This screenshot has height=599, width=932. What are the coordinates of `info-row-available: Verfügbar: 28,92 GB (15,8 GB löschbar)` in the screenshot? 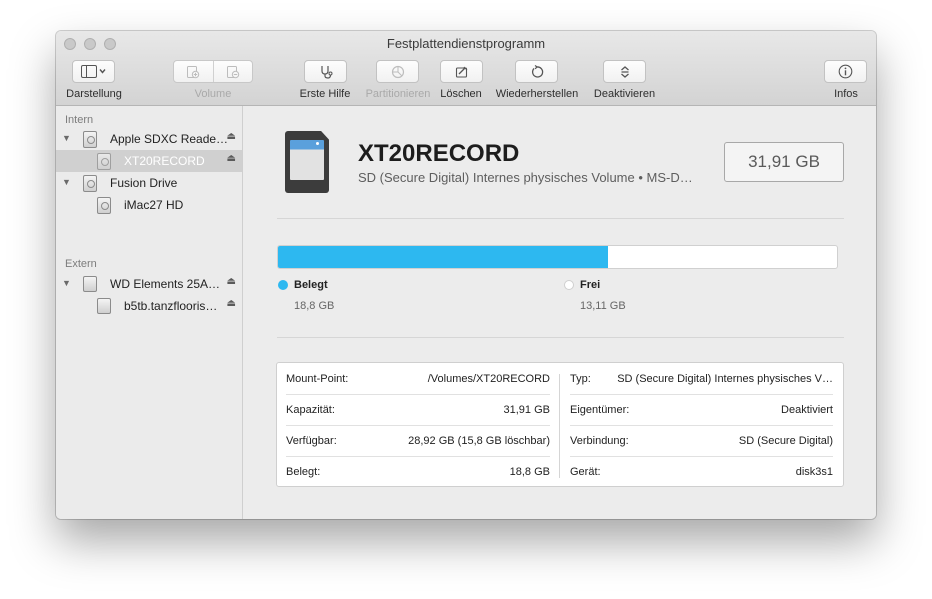 It's located at (418, 440).